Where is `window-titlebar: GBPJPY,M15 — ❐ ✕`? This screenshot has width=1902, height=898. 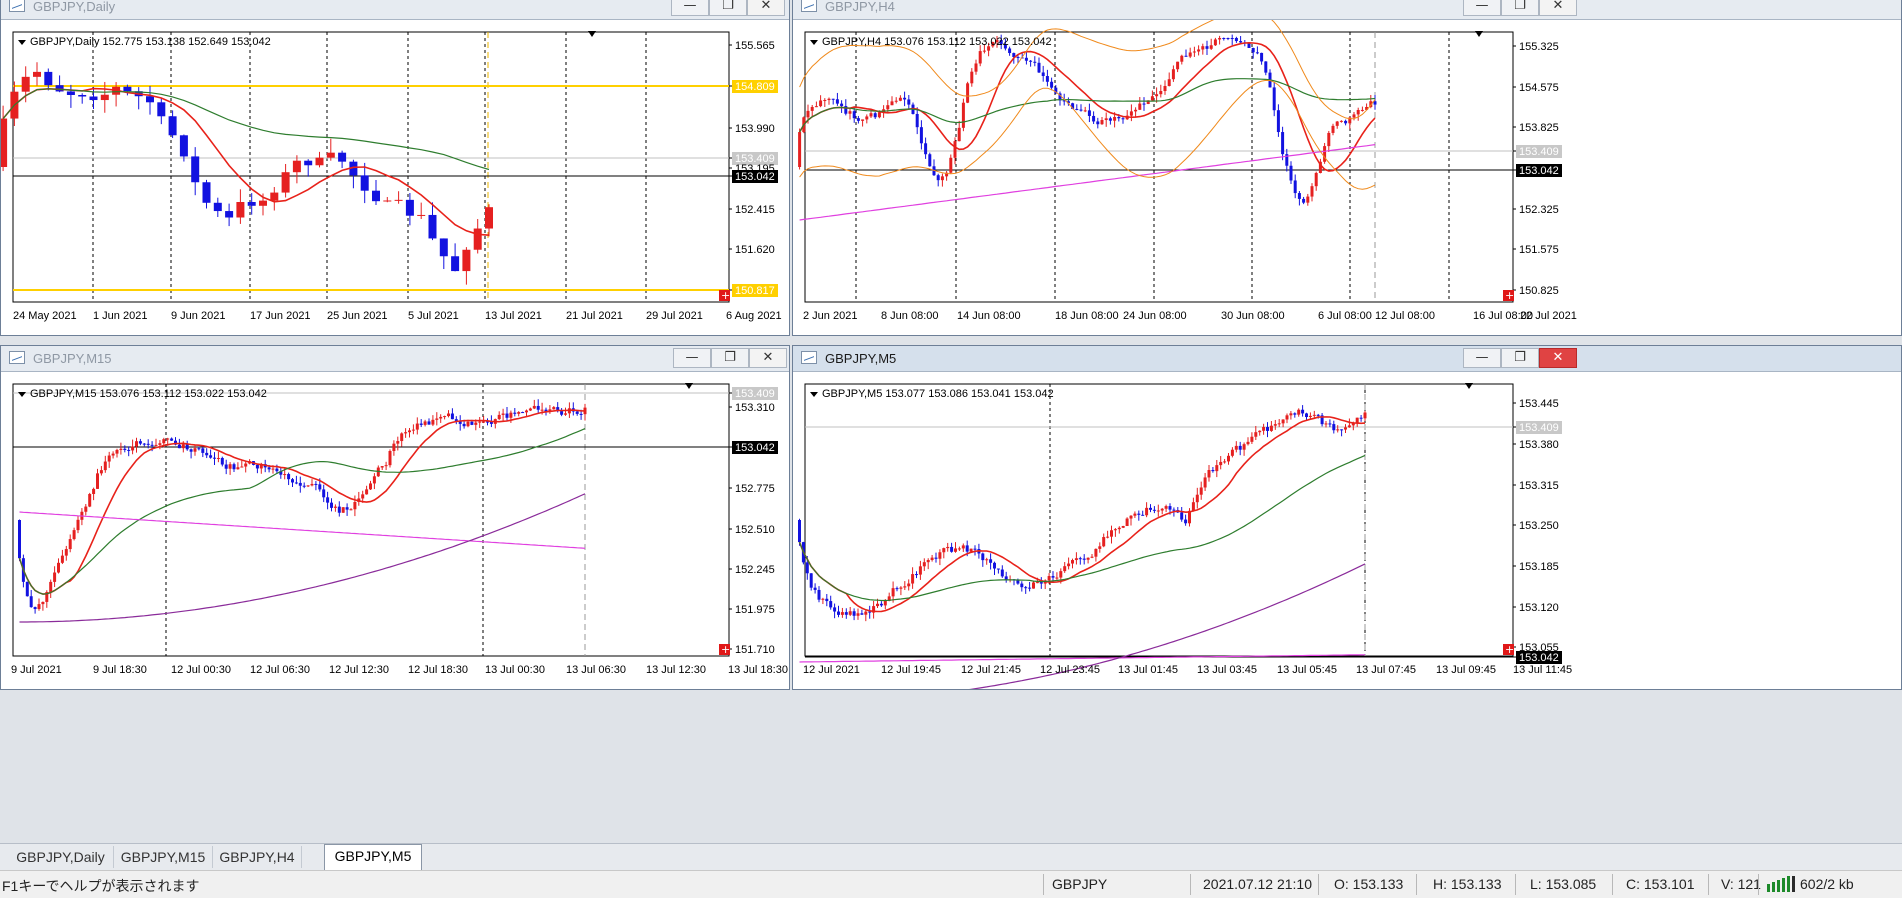 window-titlebar: GBPJPY,M15 — ❐ ✕ is located at coordinates (395, 359).